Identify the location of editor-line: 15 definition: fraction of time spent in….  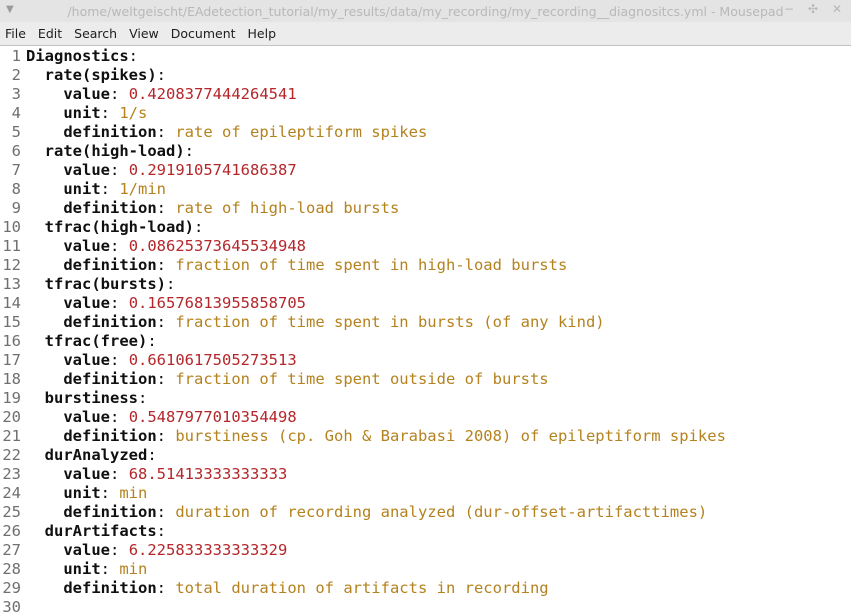
(302, 322).